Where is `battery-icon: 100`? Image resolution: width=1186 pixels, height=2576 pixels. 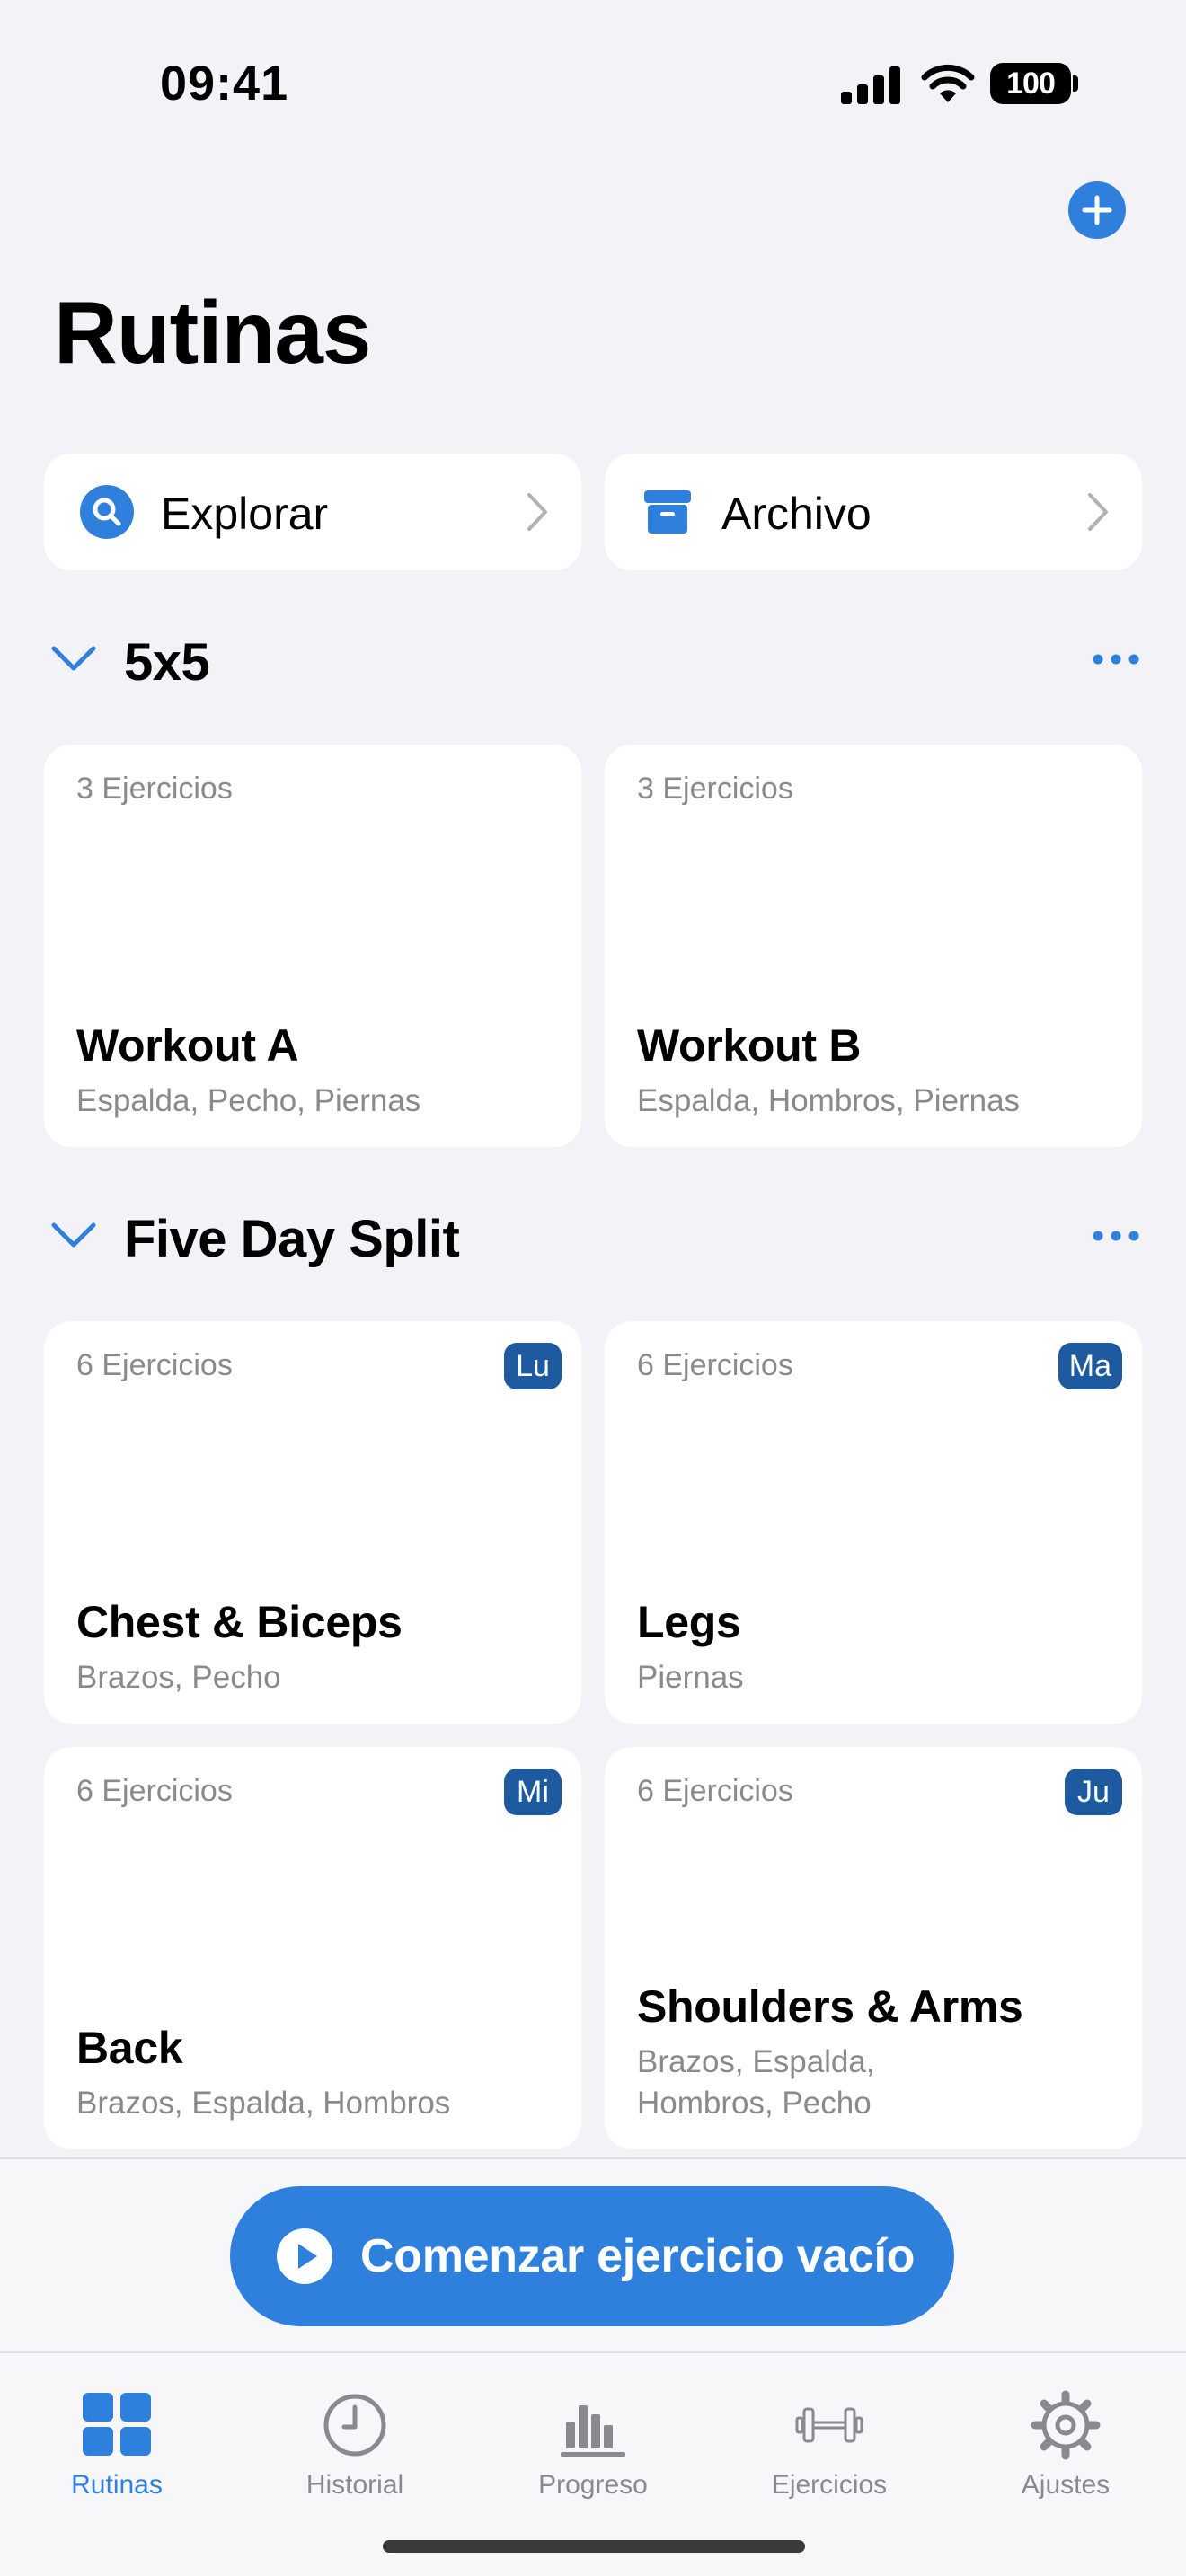
battery-icon: 100 is located at coordinates (1034, 83).